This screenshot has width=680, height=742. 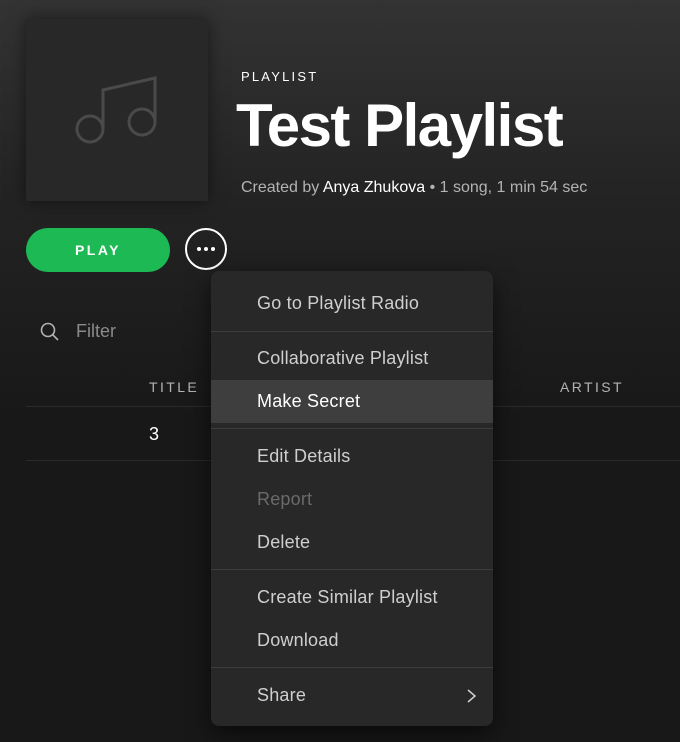 What do you see at coordinates (136, 331) in the screenshot?
I see `filter-input` at bounding box center [136, 331].